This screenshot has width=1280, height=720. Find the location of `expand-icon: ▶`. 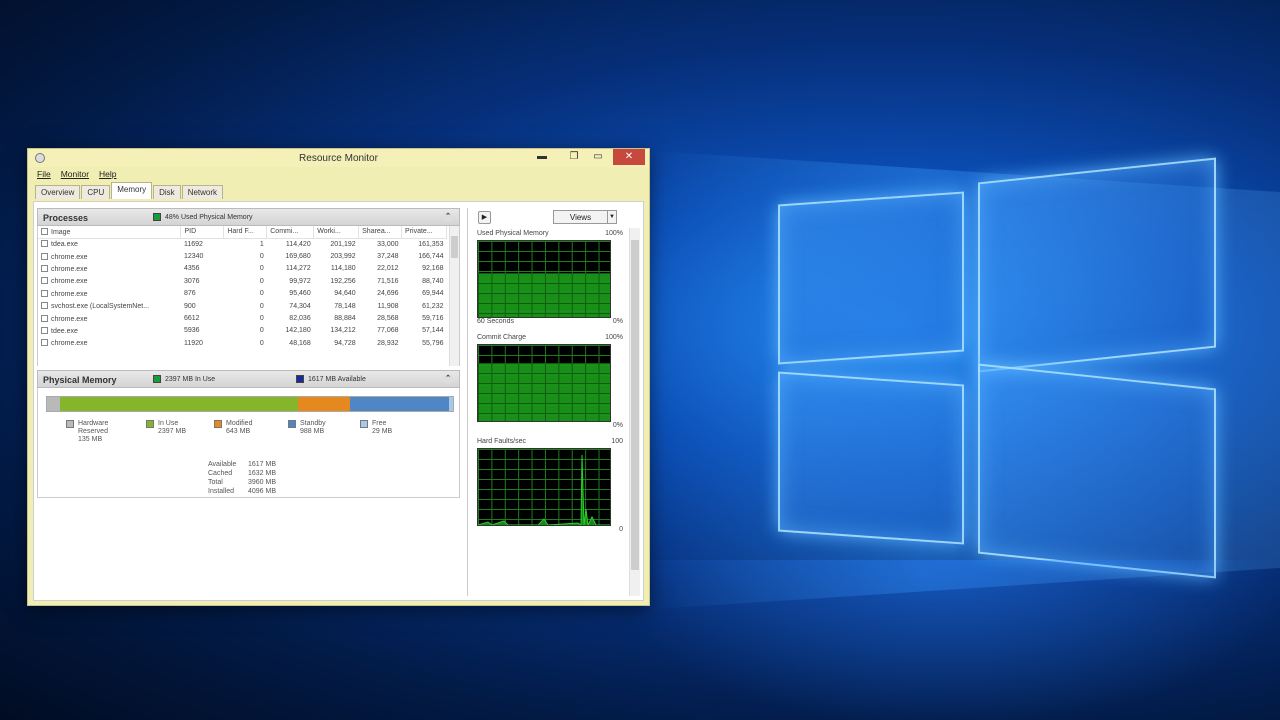

expand-icon: ▶ is located at coordinates (484, 217).